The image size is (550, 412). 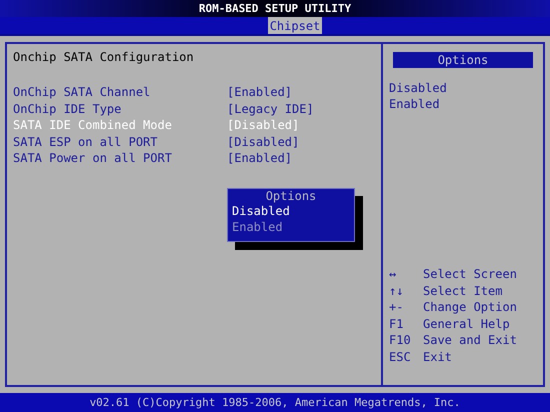 I want to click on help-key: +-, so click(x=406, y=307).